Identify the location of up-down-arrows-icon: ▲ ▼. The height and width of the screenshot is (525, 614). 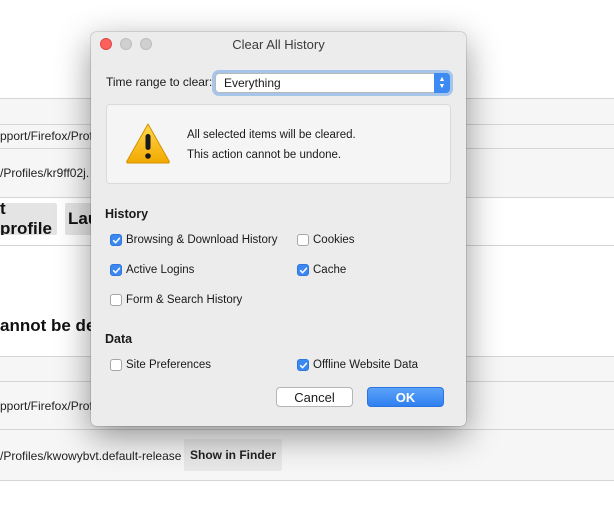
(442, 83).